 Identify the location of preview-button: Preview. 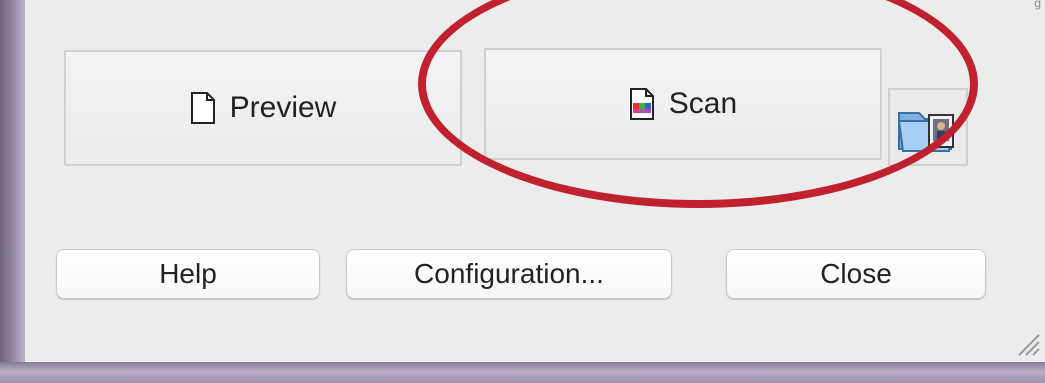
(263, 108).